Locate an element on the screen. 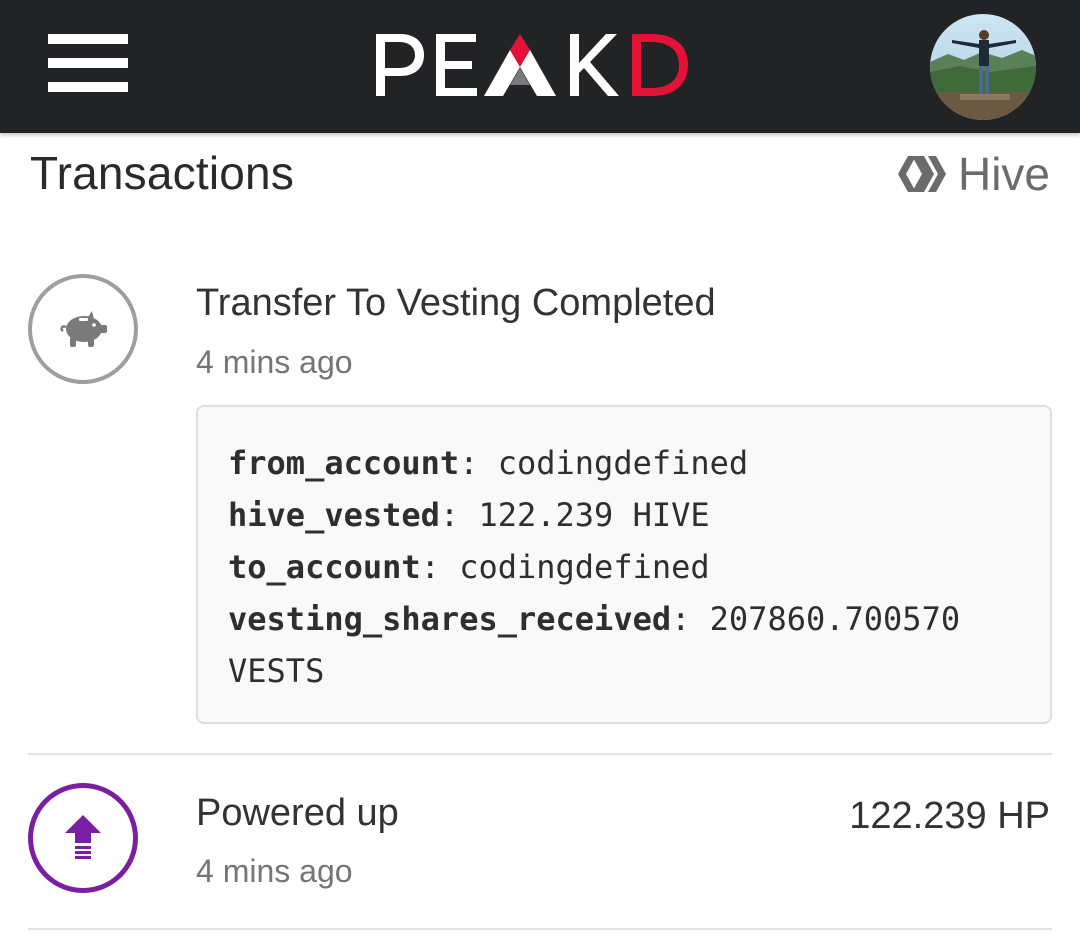 The width and height of the screenshot is (1080, 936). detail-value: 122.239 HIVE is located at coordinates (594, 515).